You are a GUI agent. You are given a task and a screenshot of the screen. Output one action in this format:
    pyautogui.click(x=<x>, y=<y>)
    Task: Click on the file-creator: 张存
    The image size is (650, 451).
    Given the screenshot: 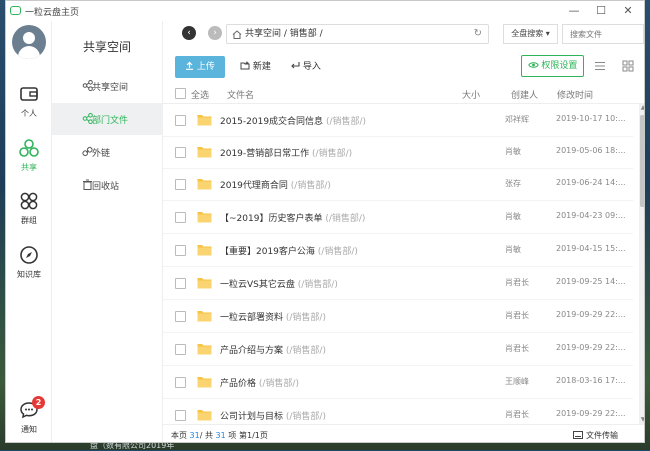 What is the action you would take?
    pyautogui.click(x=513, y=183)
    